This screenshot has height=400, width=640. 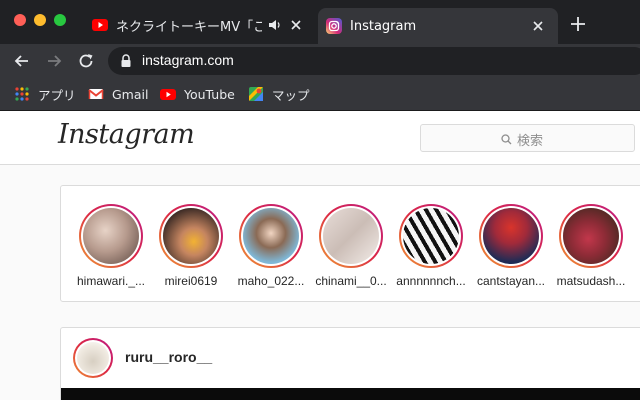 I want to click on tab-youtube: ネクライトーキーMV「こんが, so click(x=200, y=25).